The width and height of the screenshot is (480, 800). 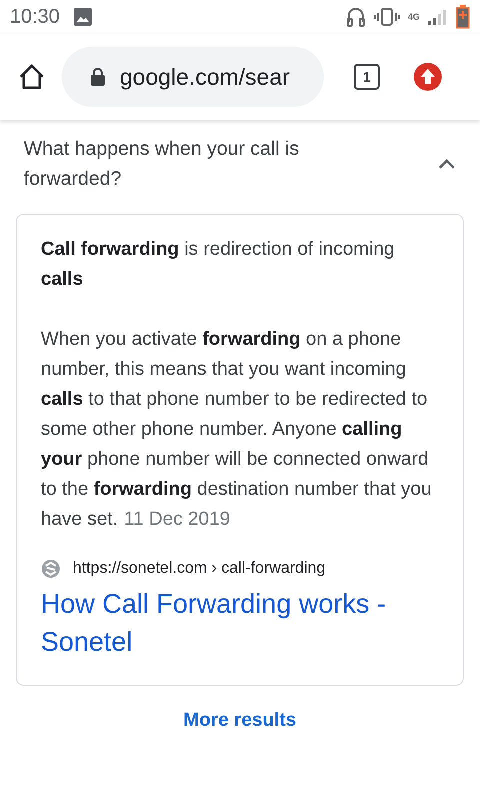 I want to click on vibrate-icon, so click(x=387, y=17).